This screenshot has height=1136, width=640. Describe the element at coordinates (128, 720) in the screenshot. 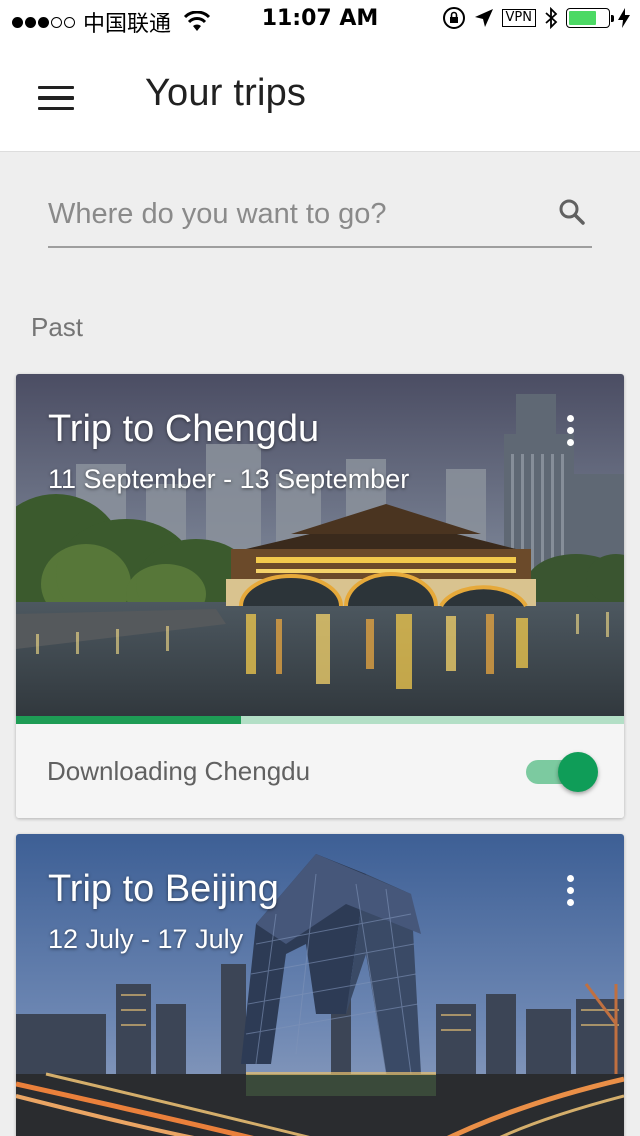

I see `download-progress-fill` at that location.